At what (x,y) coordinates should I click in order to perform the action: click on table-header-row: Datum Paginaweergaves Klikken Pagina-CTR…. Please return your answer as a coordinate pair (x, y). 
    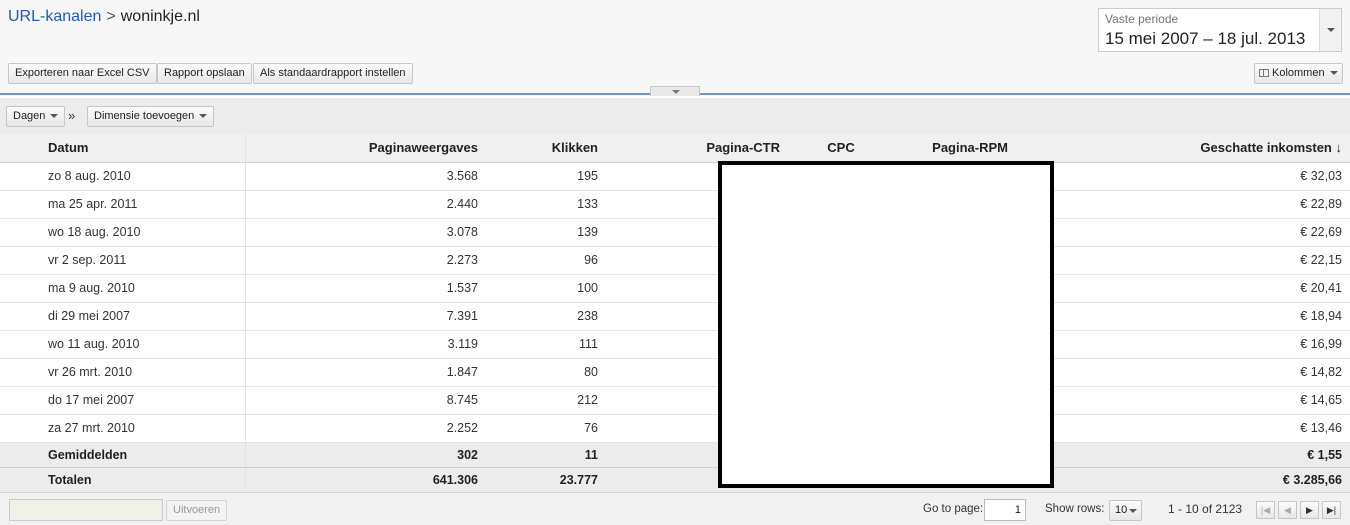
    Looking at the image, I should click on (675, 148).